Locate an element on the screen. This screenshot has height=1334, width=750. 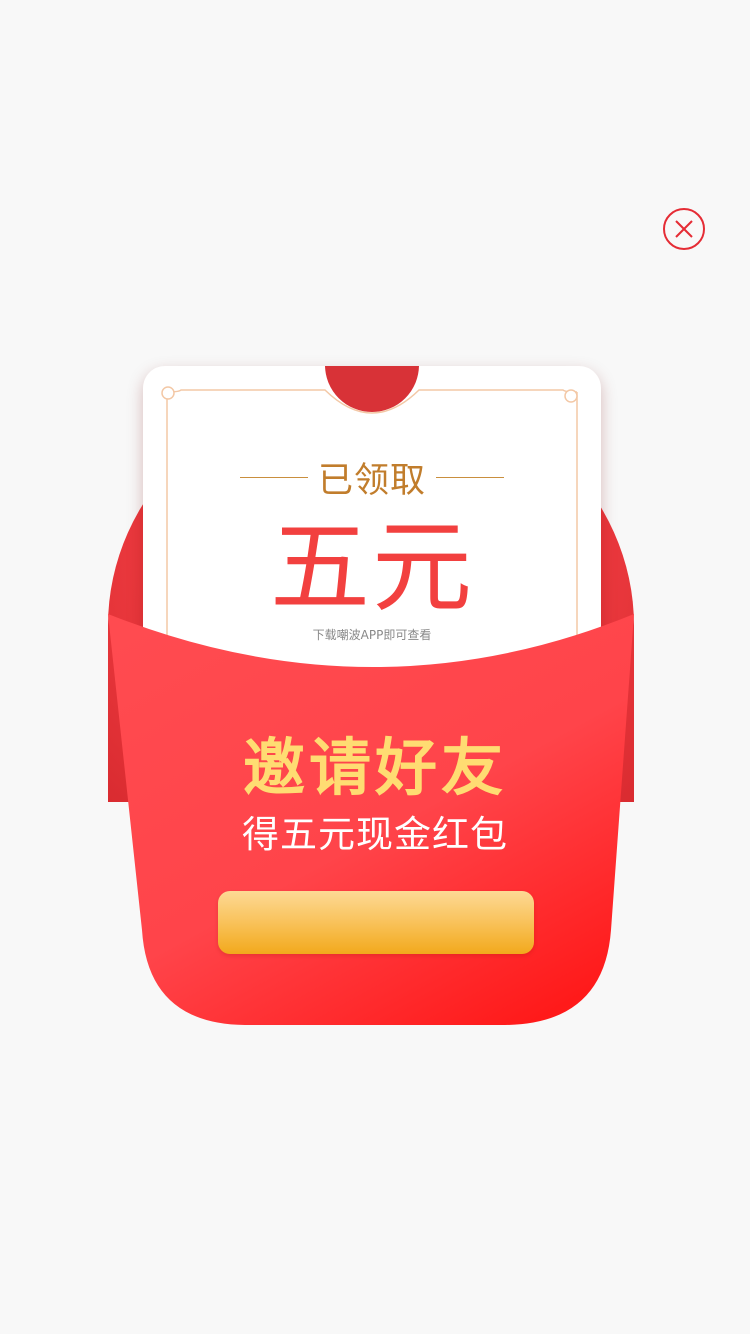
invite-button is located at coordinates (376, 922).